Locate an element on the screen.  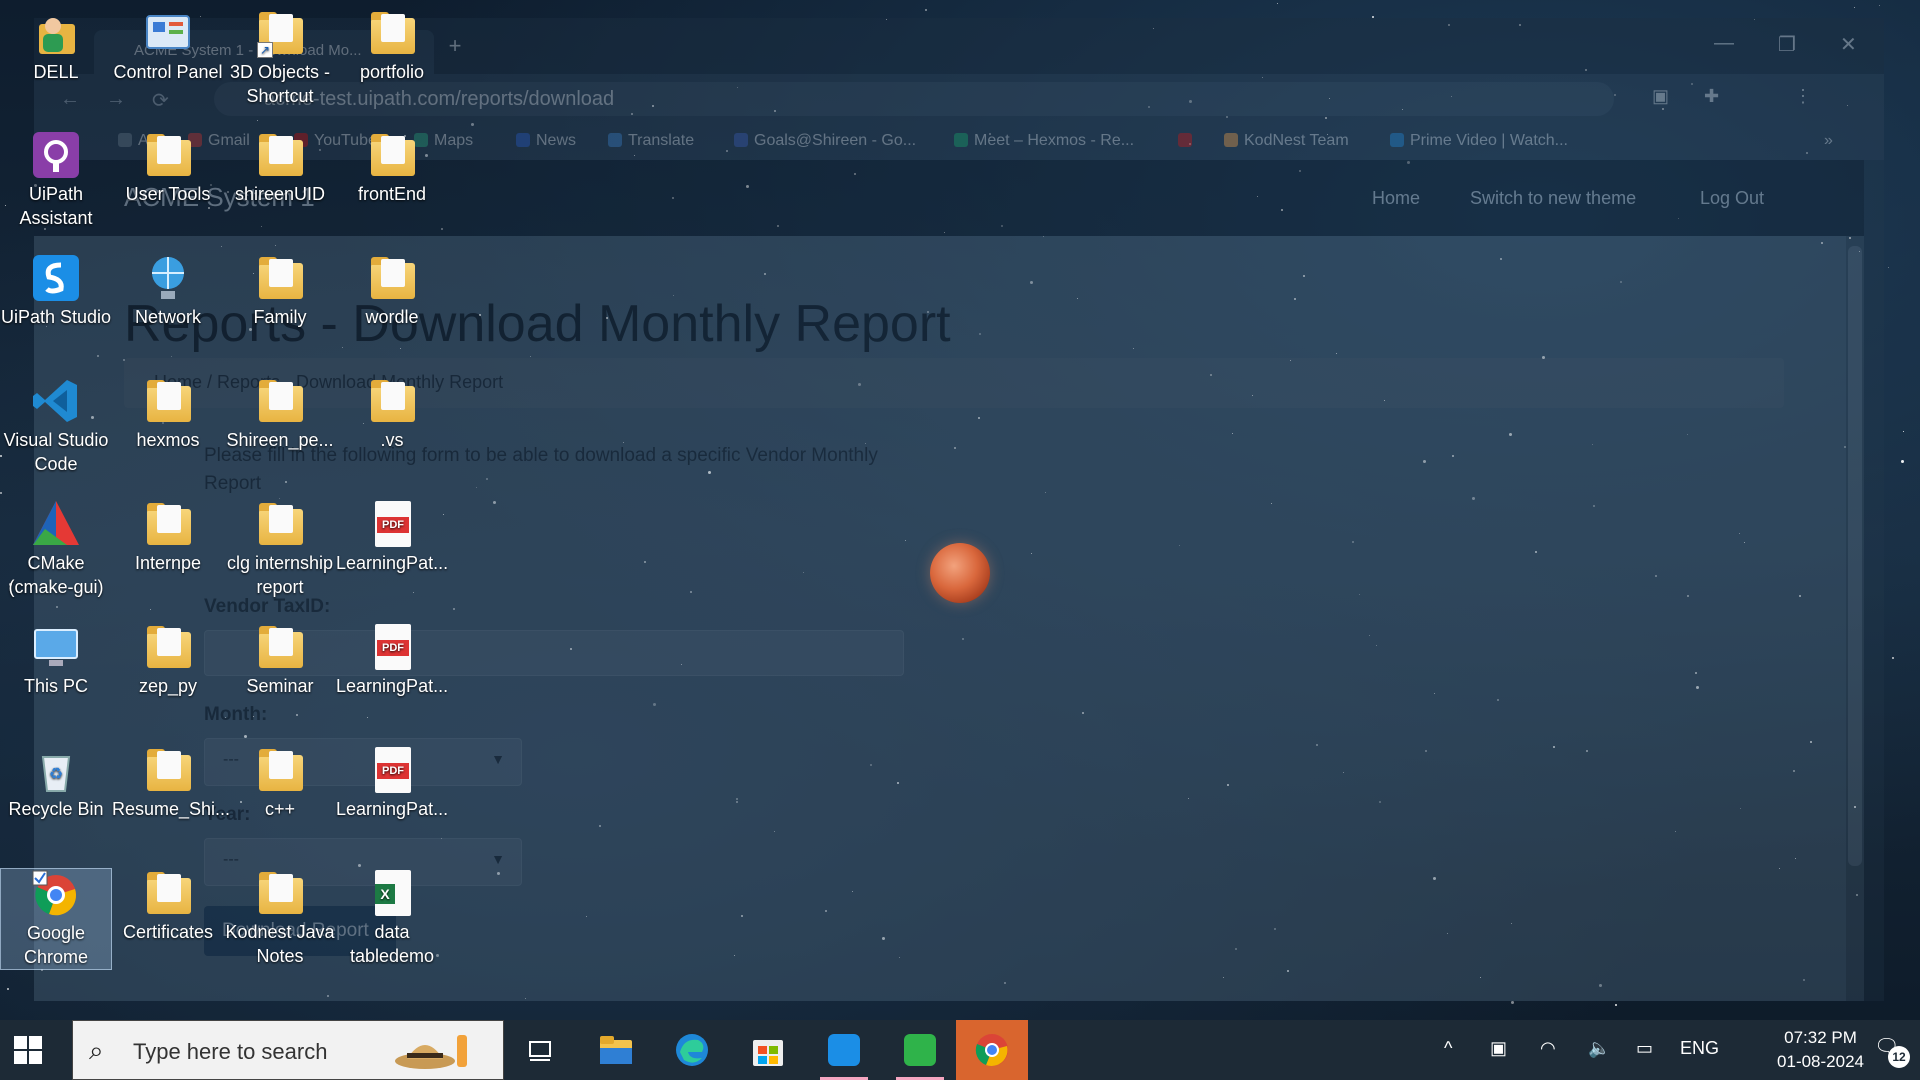
desktop-icon: ↗ 3D Objects - Shortcut is located at coordinates (280, 58).